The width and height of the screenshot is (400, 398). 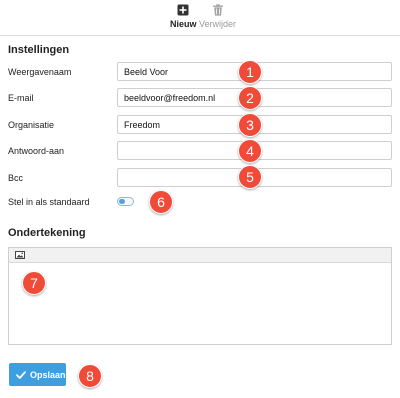 I want to click on plus-square-icon, so click(x=183, y=10).